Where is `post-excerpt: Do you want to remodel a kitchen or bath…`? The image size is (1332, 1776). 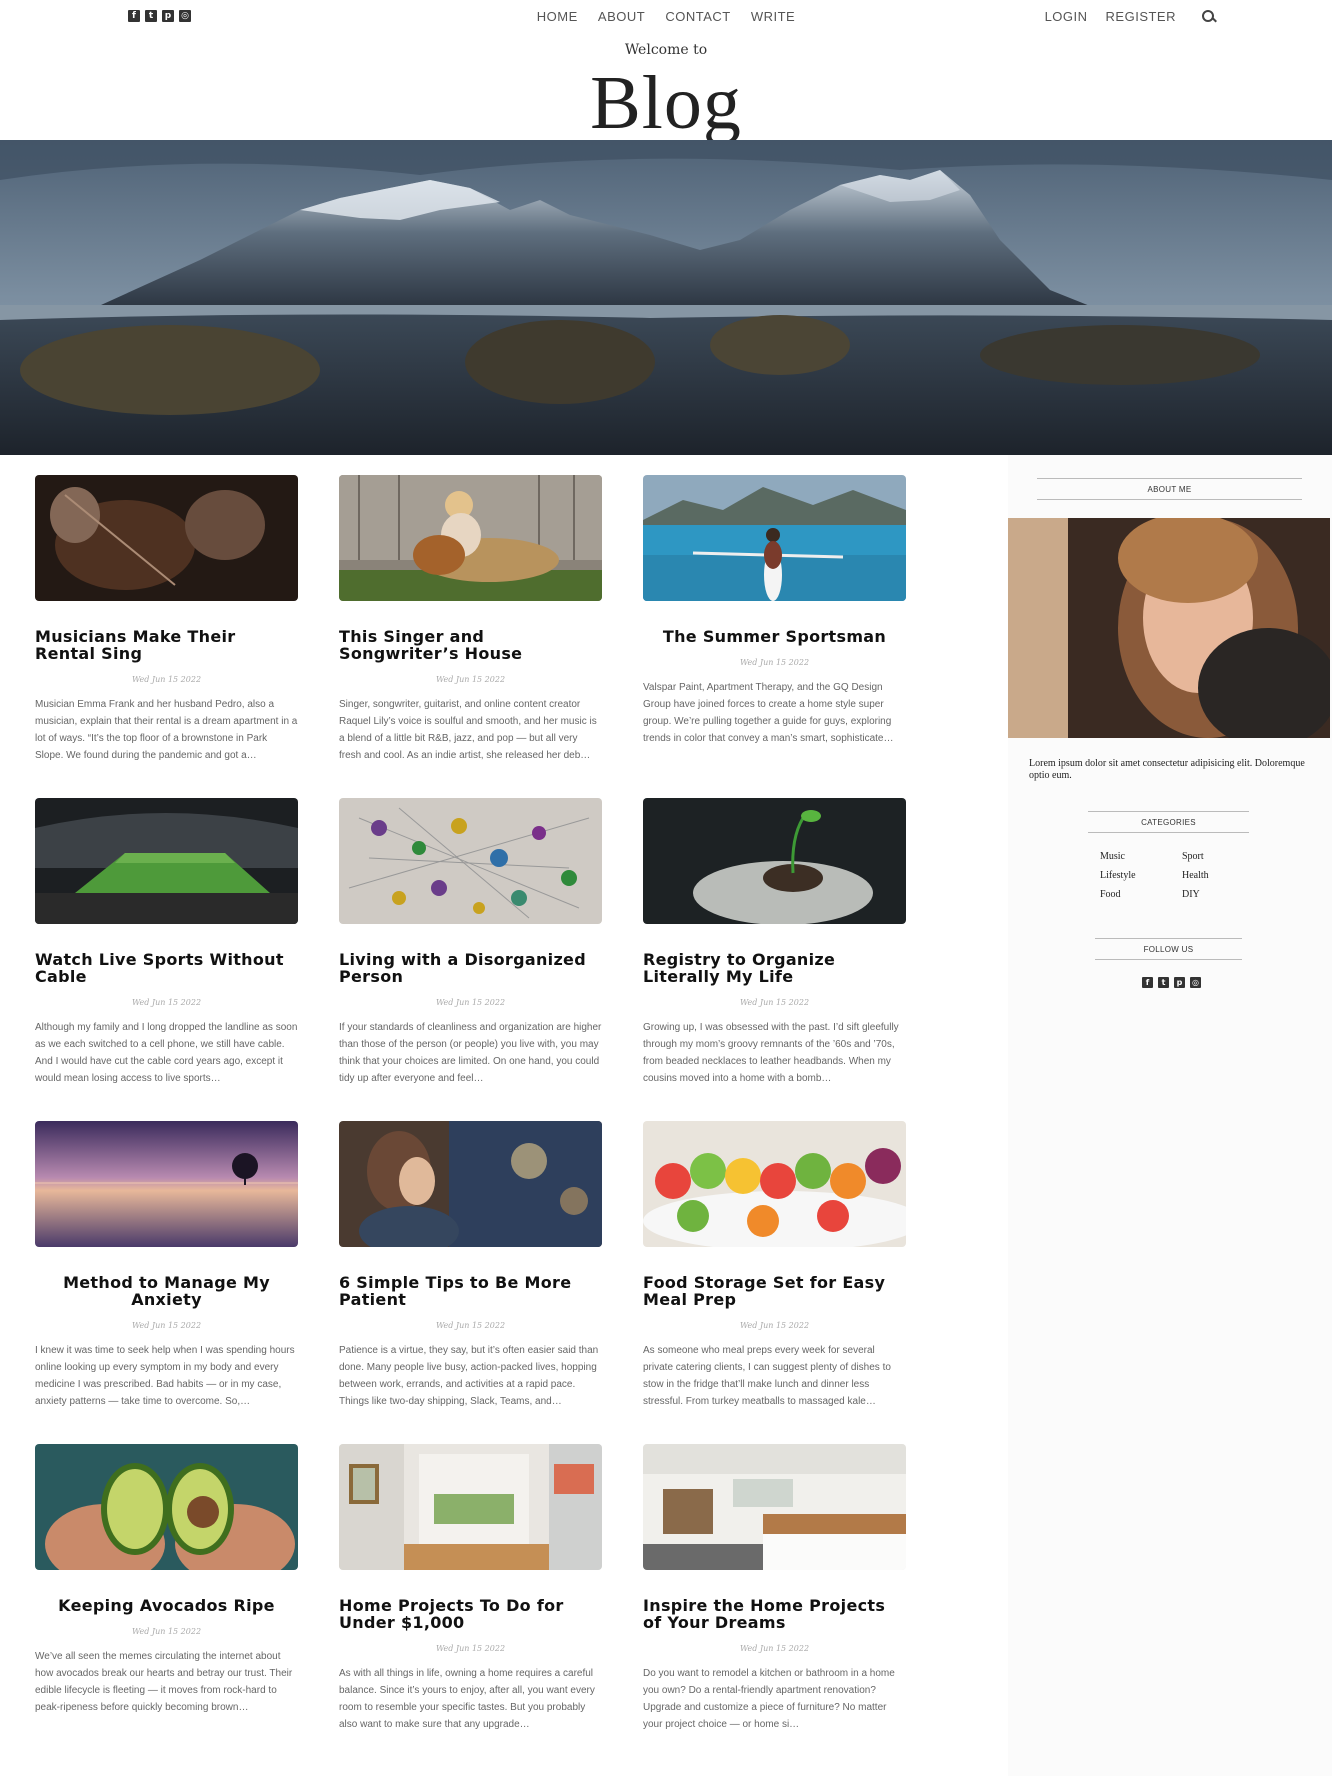
post-excerpt: Do you want to remodel a kitchen or bath… is located at coordinates (769, 1699).